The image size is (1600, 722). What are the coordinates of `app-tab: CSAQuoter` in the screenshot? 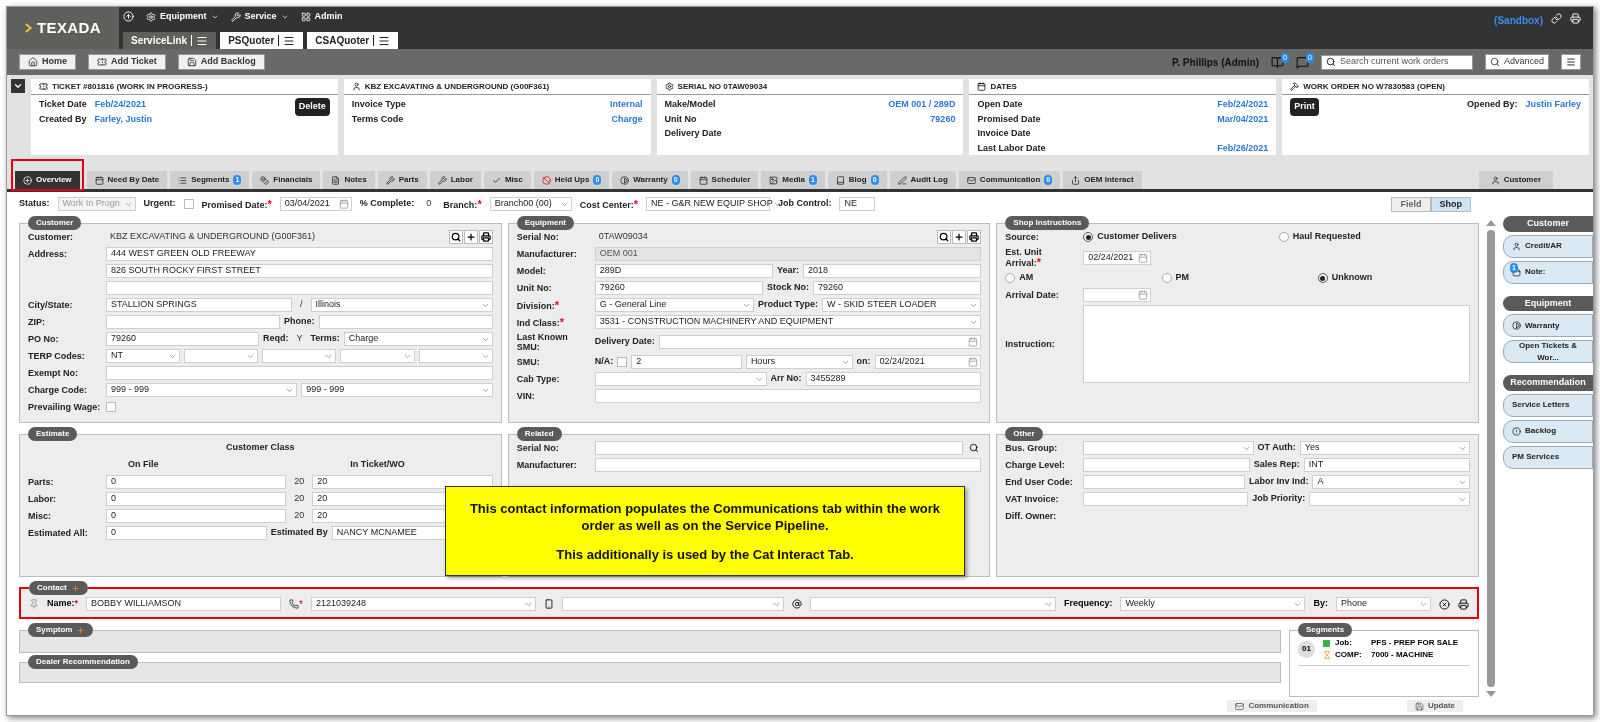 It's located at (353, 40).